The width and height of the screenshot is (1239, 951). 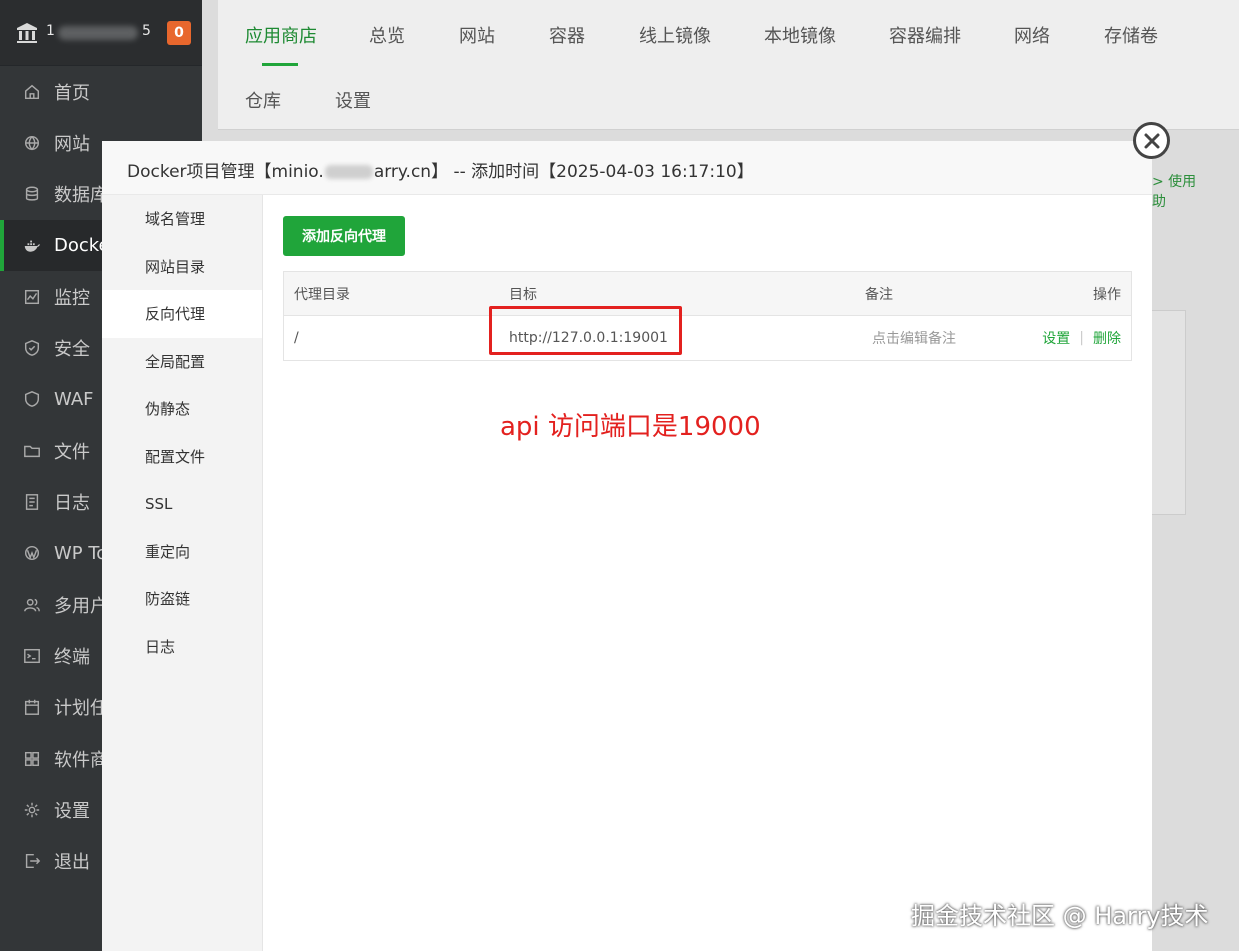 What do you see at coordinates (925, 35) in the screenshot?
I see `tab-compose: 容器编排` at bounding box center [925, 35].